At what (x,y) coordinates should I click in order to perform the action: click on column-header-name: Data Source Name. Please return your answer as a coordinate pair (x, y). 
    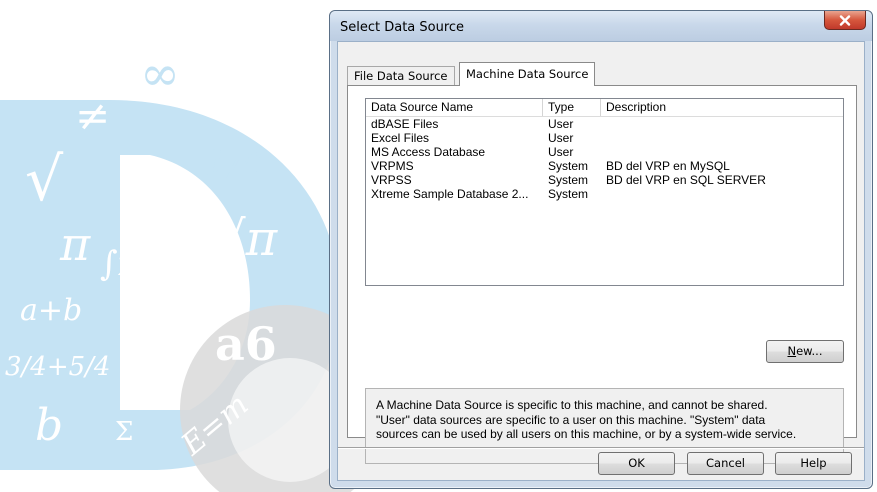
    Looking at the image, I should click on (454, 107).